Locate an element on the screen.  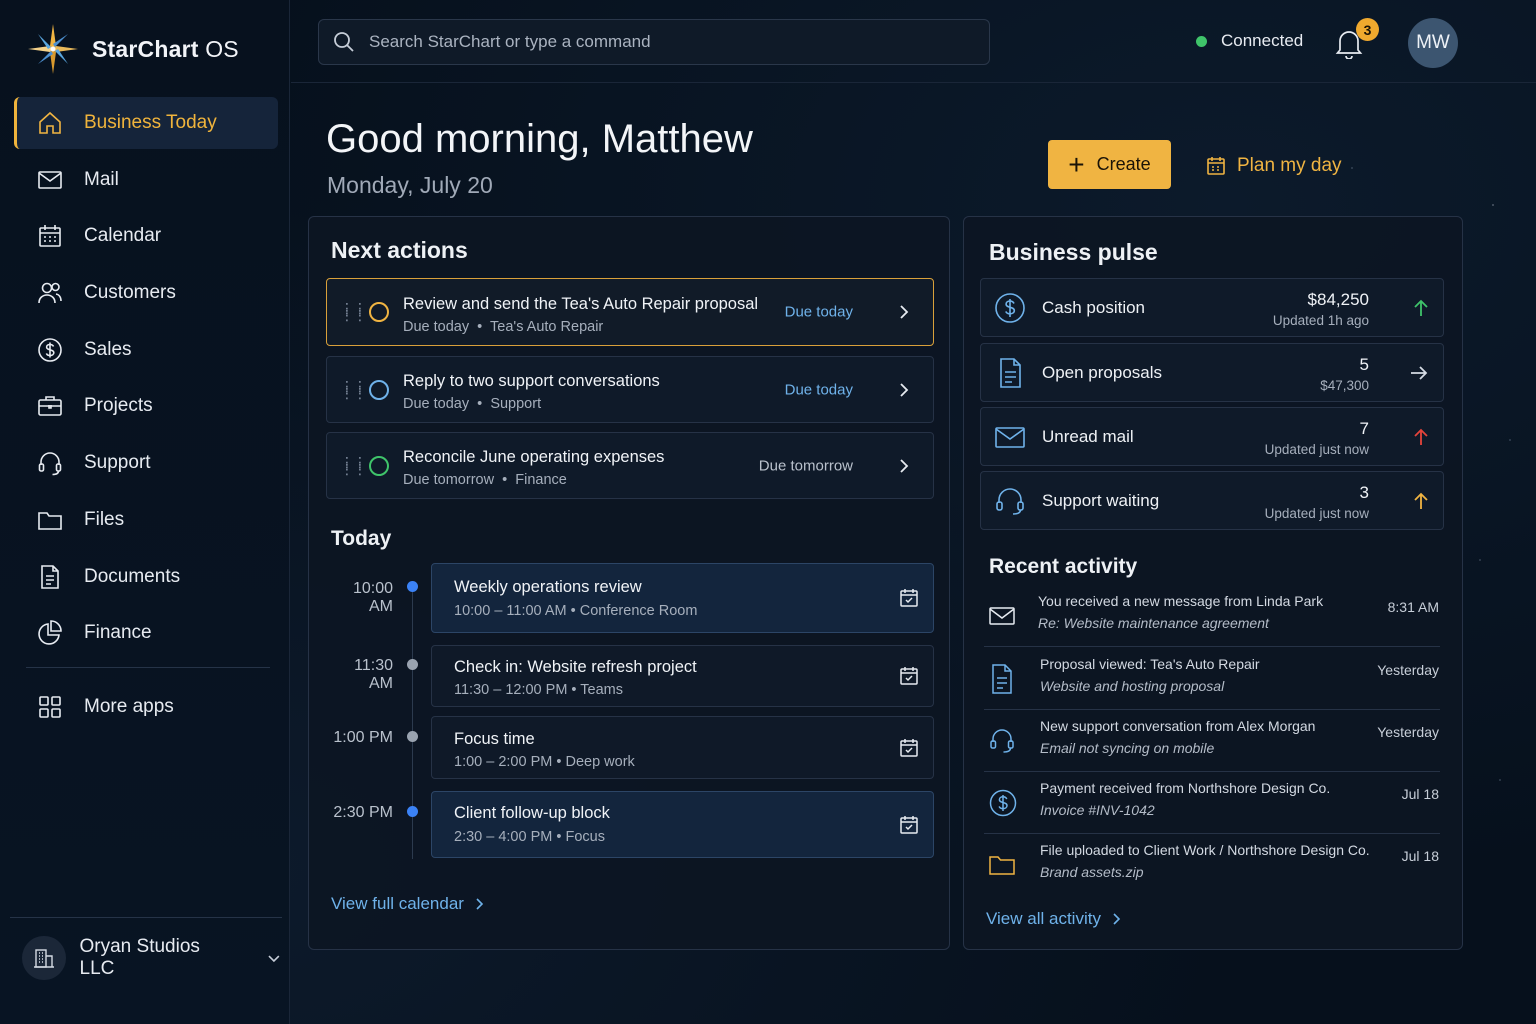
sidebar-item-files: Files is located at coordinates (146, 520).